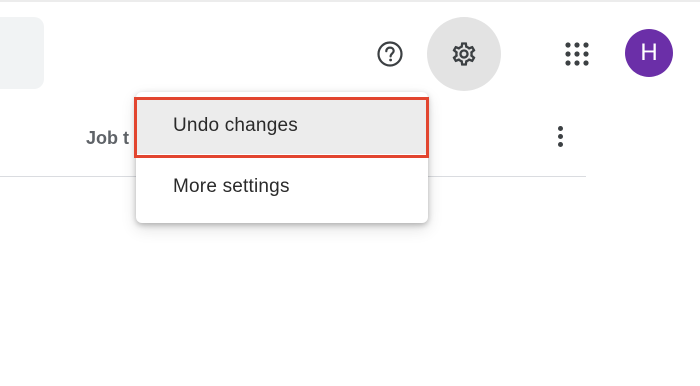  I want to click on top-divider, so click(350, 1).